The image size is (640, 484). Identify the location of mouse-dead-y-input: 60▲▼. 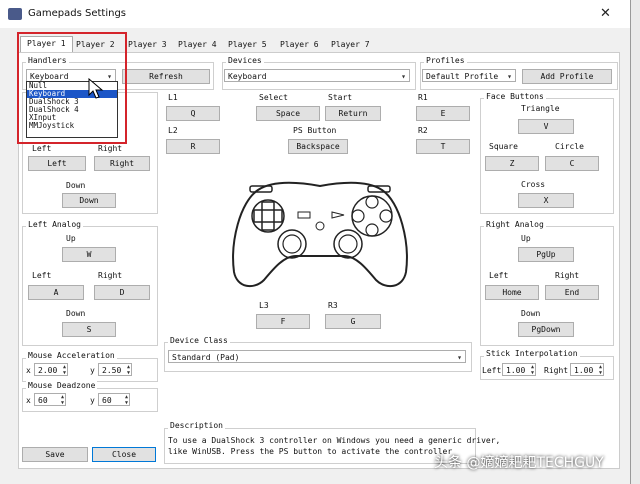
(114, 399).